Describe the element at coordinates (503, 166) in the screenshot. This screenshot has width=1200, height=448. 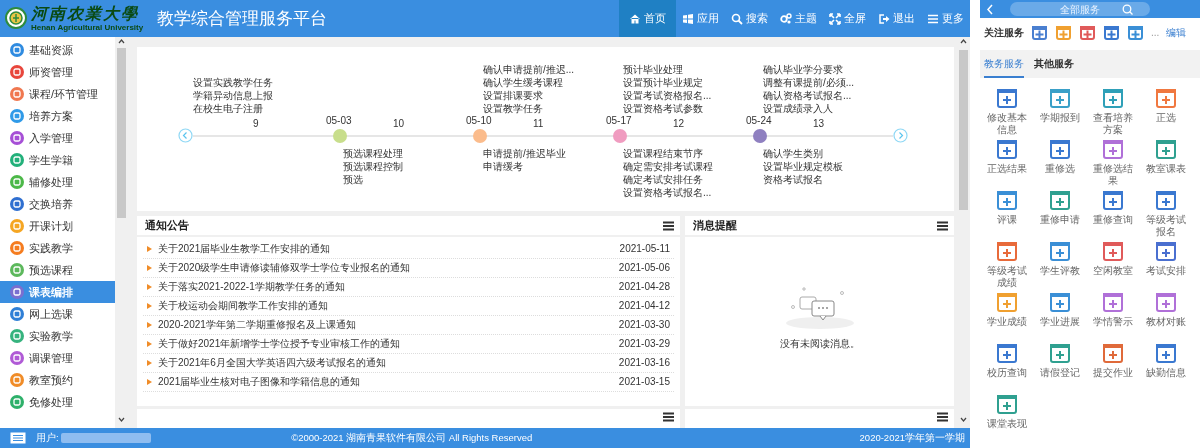
I see `timeline-task: 申请缓考` at that location.